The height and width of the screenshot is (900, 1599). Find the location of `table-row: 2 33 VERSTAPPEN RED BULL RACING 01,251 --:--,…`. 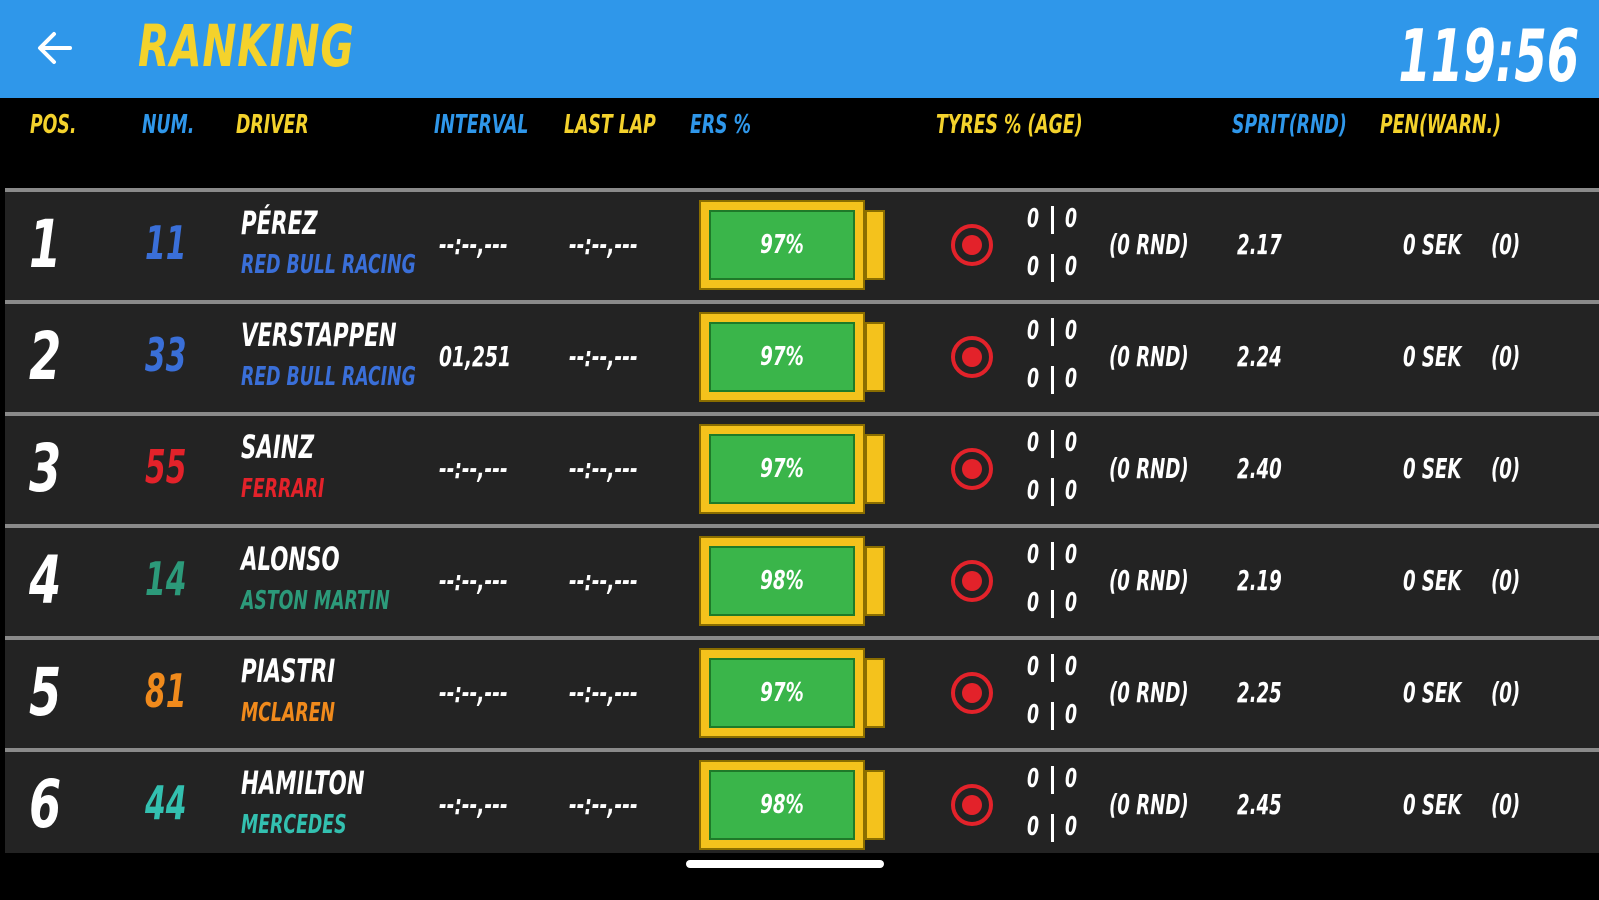

table-row: 2 33 VERSTAPPEN RED BULL RACING 01,251 --:--,… is located at coordinates (802, 356).